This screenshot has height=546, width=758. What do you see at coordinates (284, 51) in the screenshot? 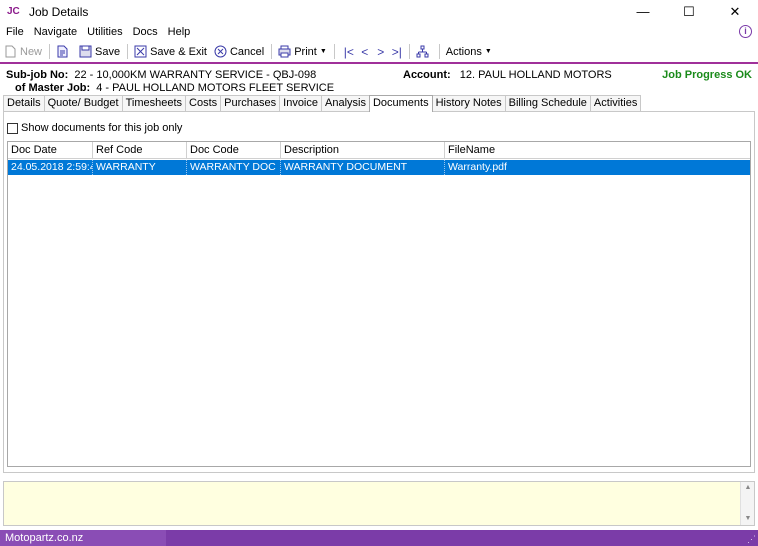
I see `printer-icon` at bounding box center [284, 51].